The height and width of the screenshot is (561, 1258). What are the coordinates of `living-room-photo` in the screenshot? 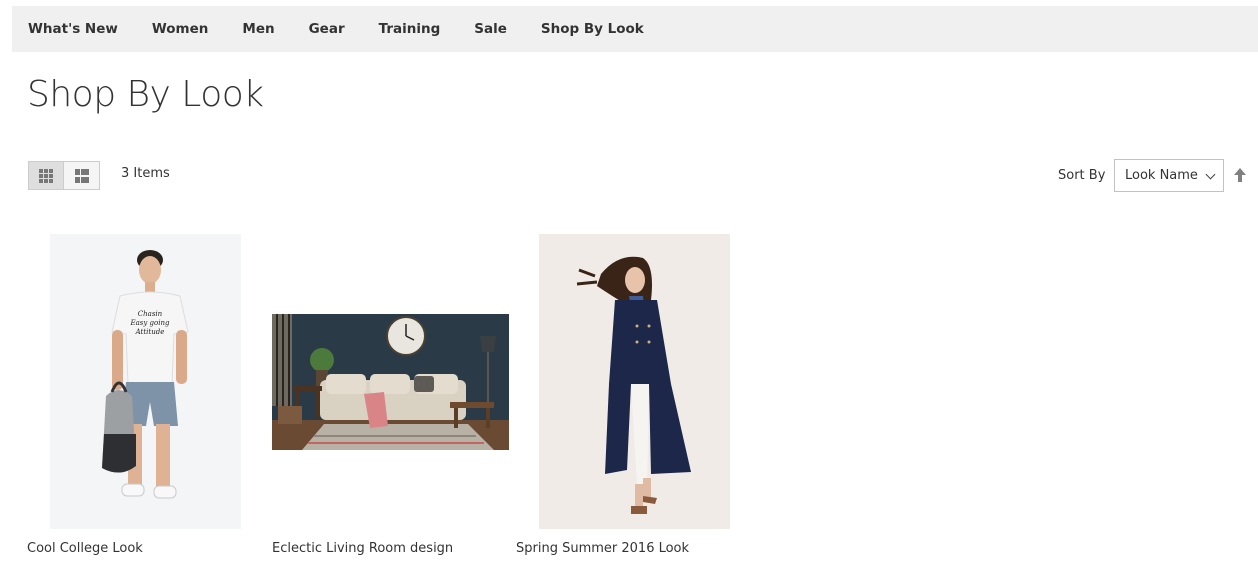 It's located at (390, 382).